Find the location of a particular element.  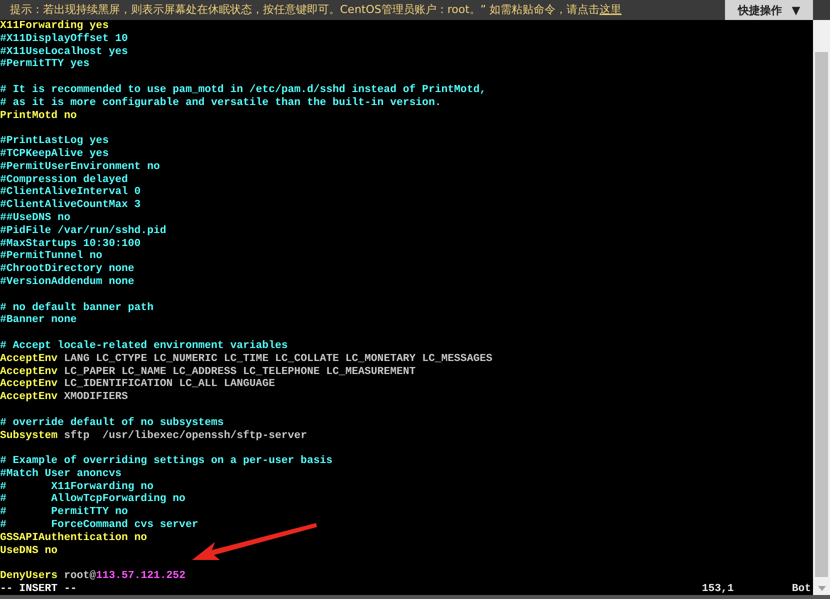

notice-text: 提示：若出现持续黑屏，则表示屏幕处在休眠状态，按任意键即可。CentOS管理员账户：root。” 如需粘贴命令，请点击这里 is located at coordinates (316, 10).